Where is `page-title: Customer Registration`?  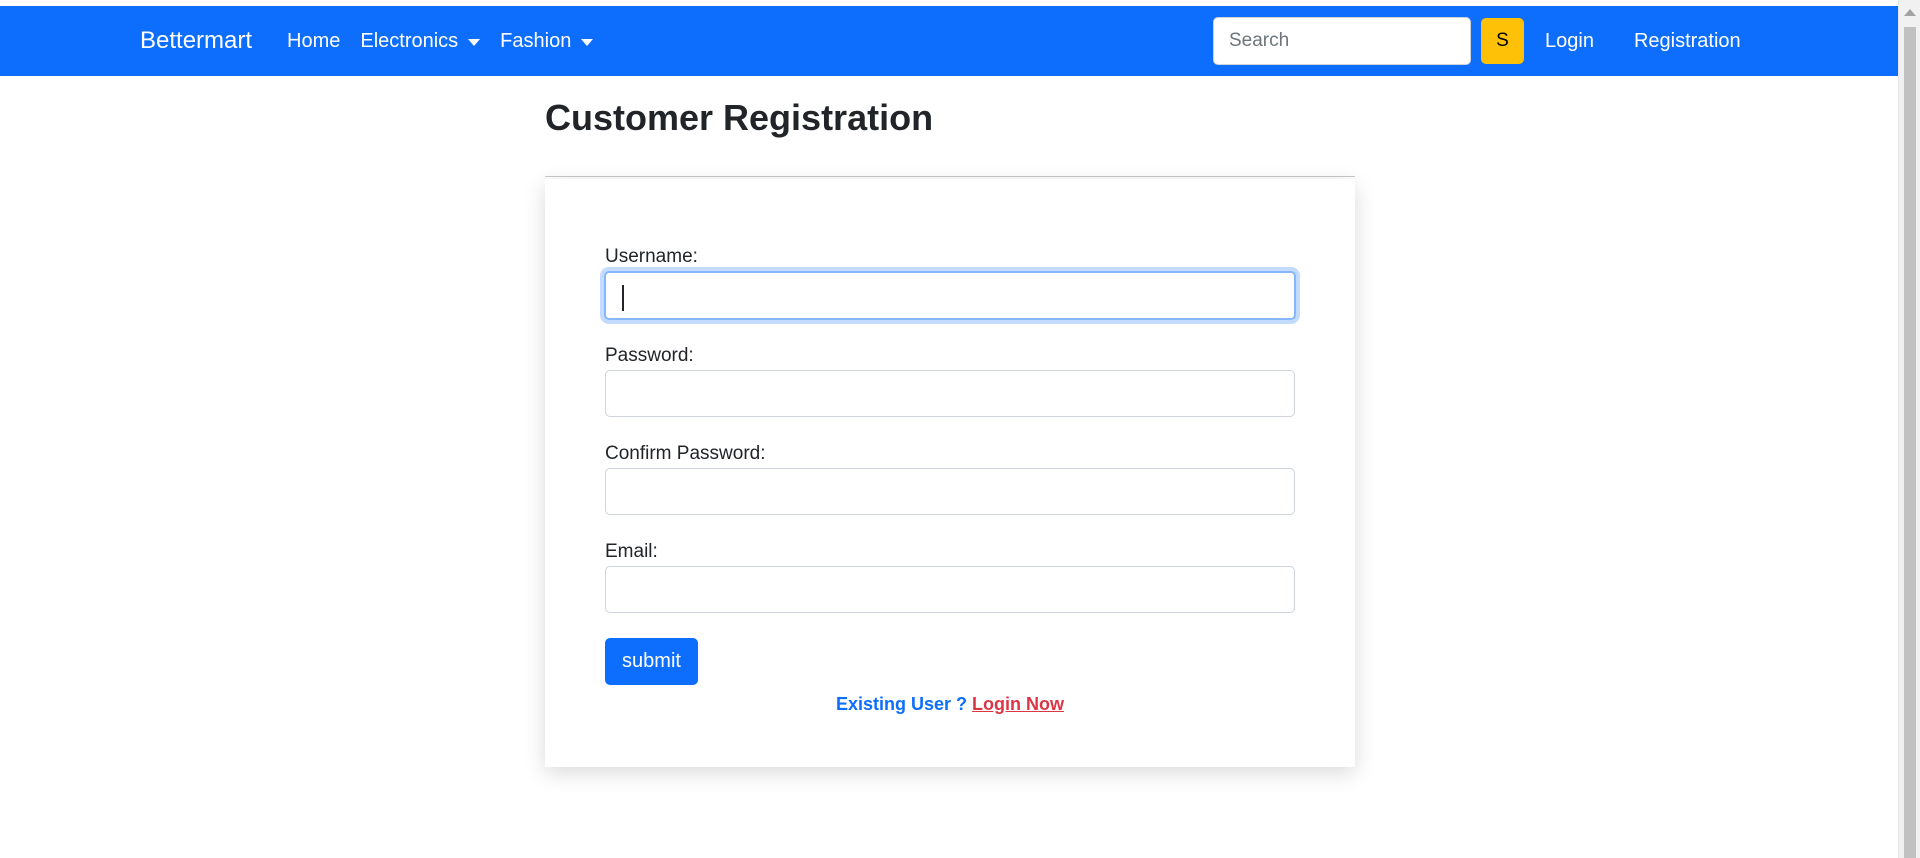
page-title: Customer Registration is located at coordinates (739, 117).